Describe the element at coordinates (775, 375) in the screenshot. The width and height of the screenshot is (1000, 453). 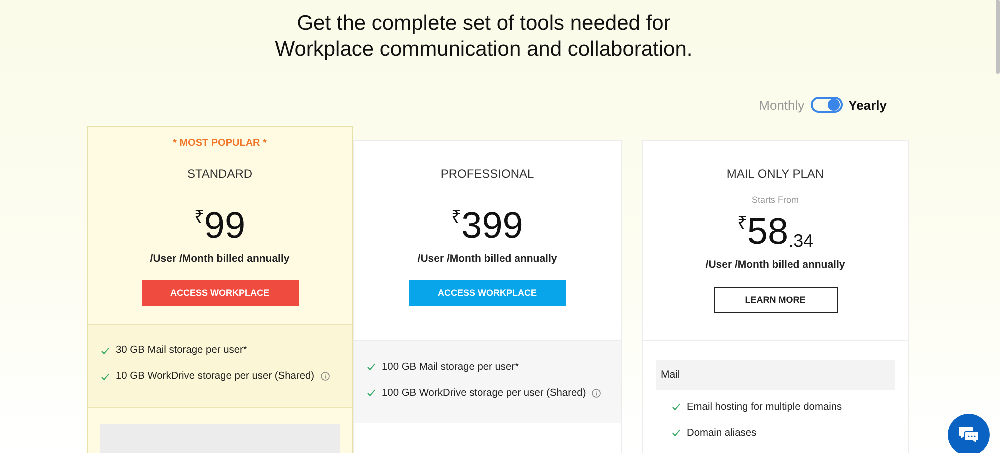
I see `feature-group-header: Mail` at that location.